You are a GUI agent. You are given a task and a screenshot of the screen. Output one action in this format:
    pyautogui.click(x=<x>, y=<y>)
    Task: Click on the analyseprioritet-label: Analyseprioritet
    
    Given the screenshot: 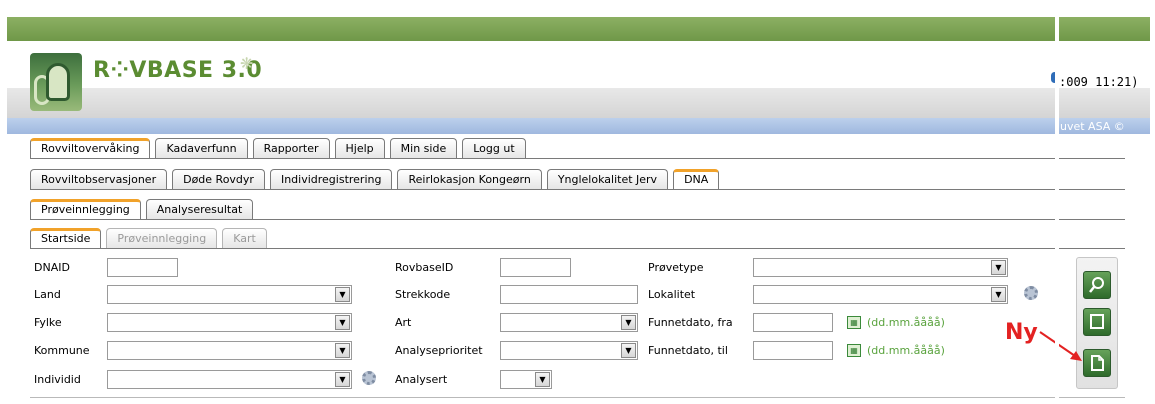 What is the action you would take?
    pyautogui.click(x=439, y=350)
    